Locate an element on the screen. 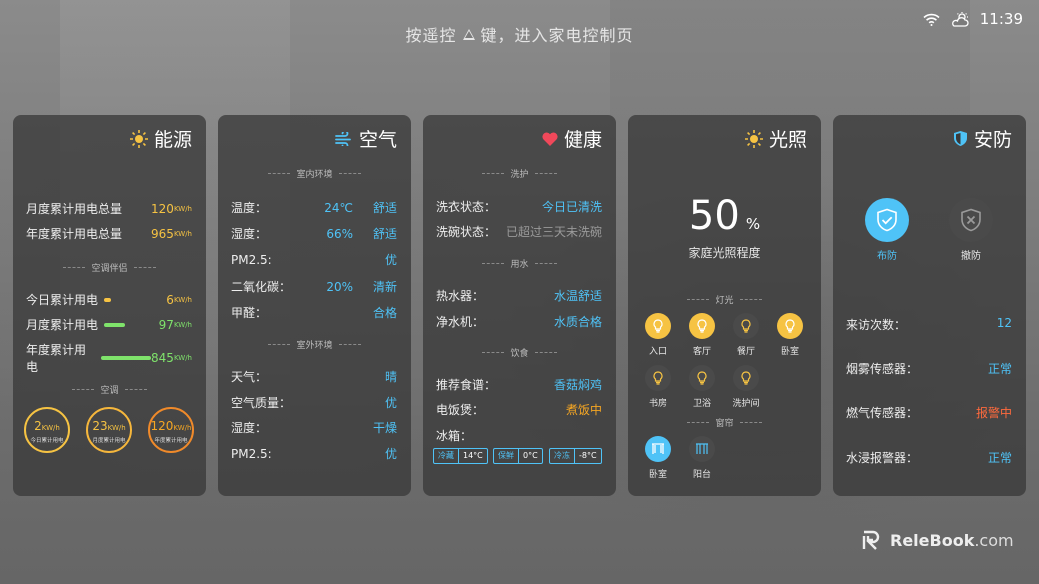  indoor-row: PM2.5: 优 is located at coordinates (314, 259).